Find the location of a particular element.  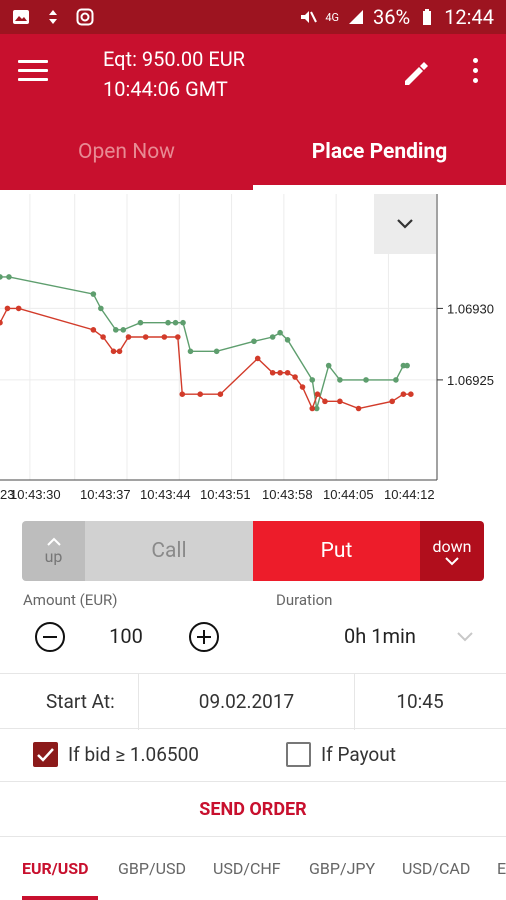

chart-collapse-button is located at coordinates (405, 224).